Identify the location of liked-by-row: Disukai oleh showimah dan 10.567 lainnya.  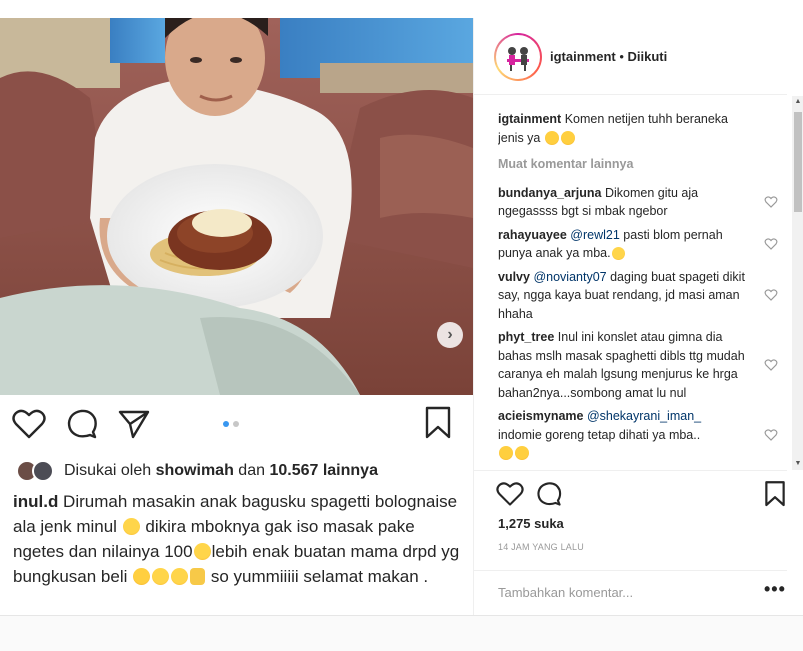
(197, 471).